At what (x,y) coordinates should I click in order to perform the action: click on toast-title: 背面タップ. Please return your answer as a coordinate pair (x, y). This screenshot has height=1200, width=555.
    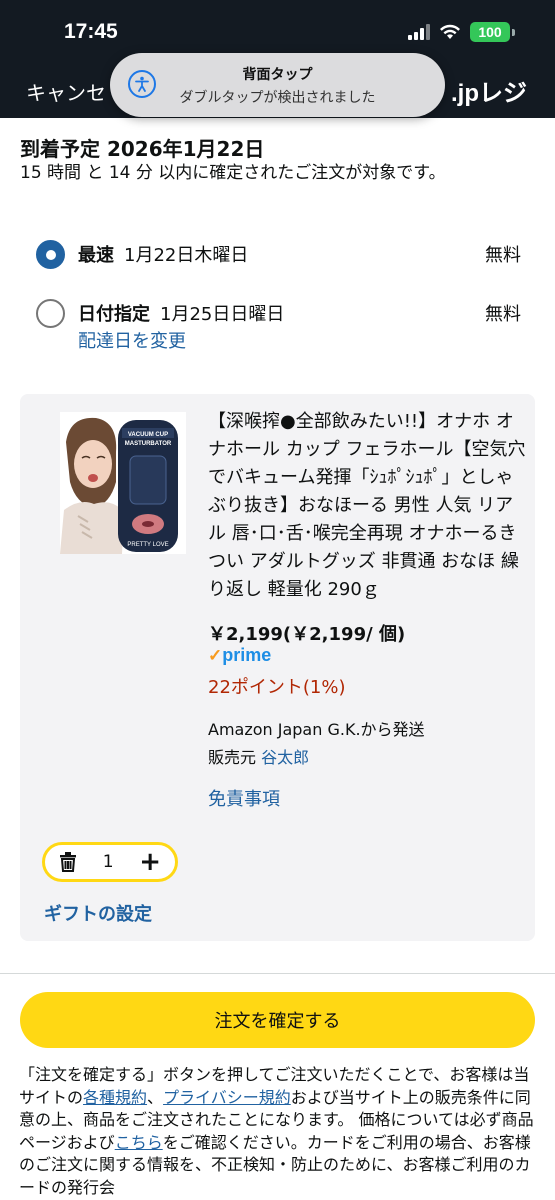
    Looking at the image, I should click on (277, 75).